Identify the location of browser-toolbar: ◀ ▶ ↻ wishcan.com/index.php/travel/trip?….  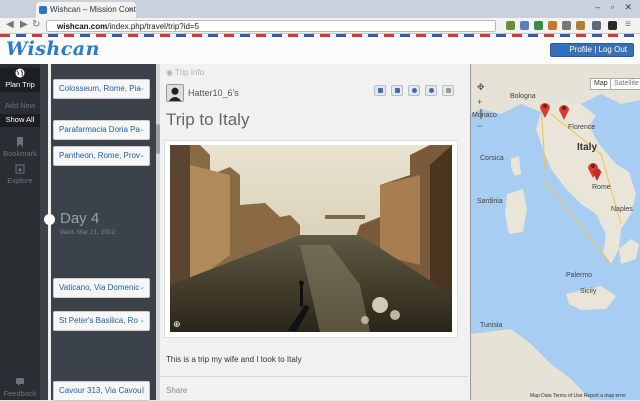
(320, 26).